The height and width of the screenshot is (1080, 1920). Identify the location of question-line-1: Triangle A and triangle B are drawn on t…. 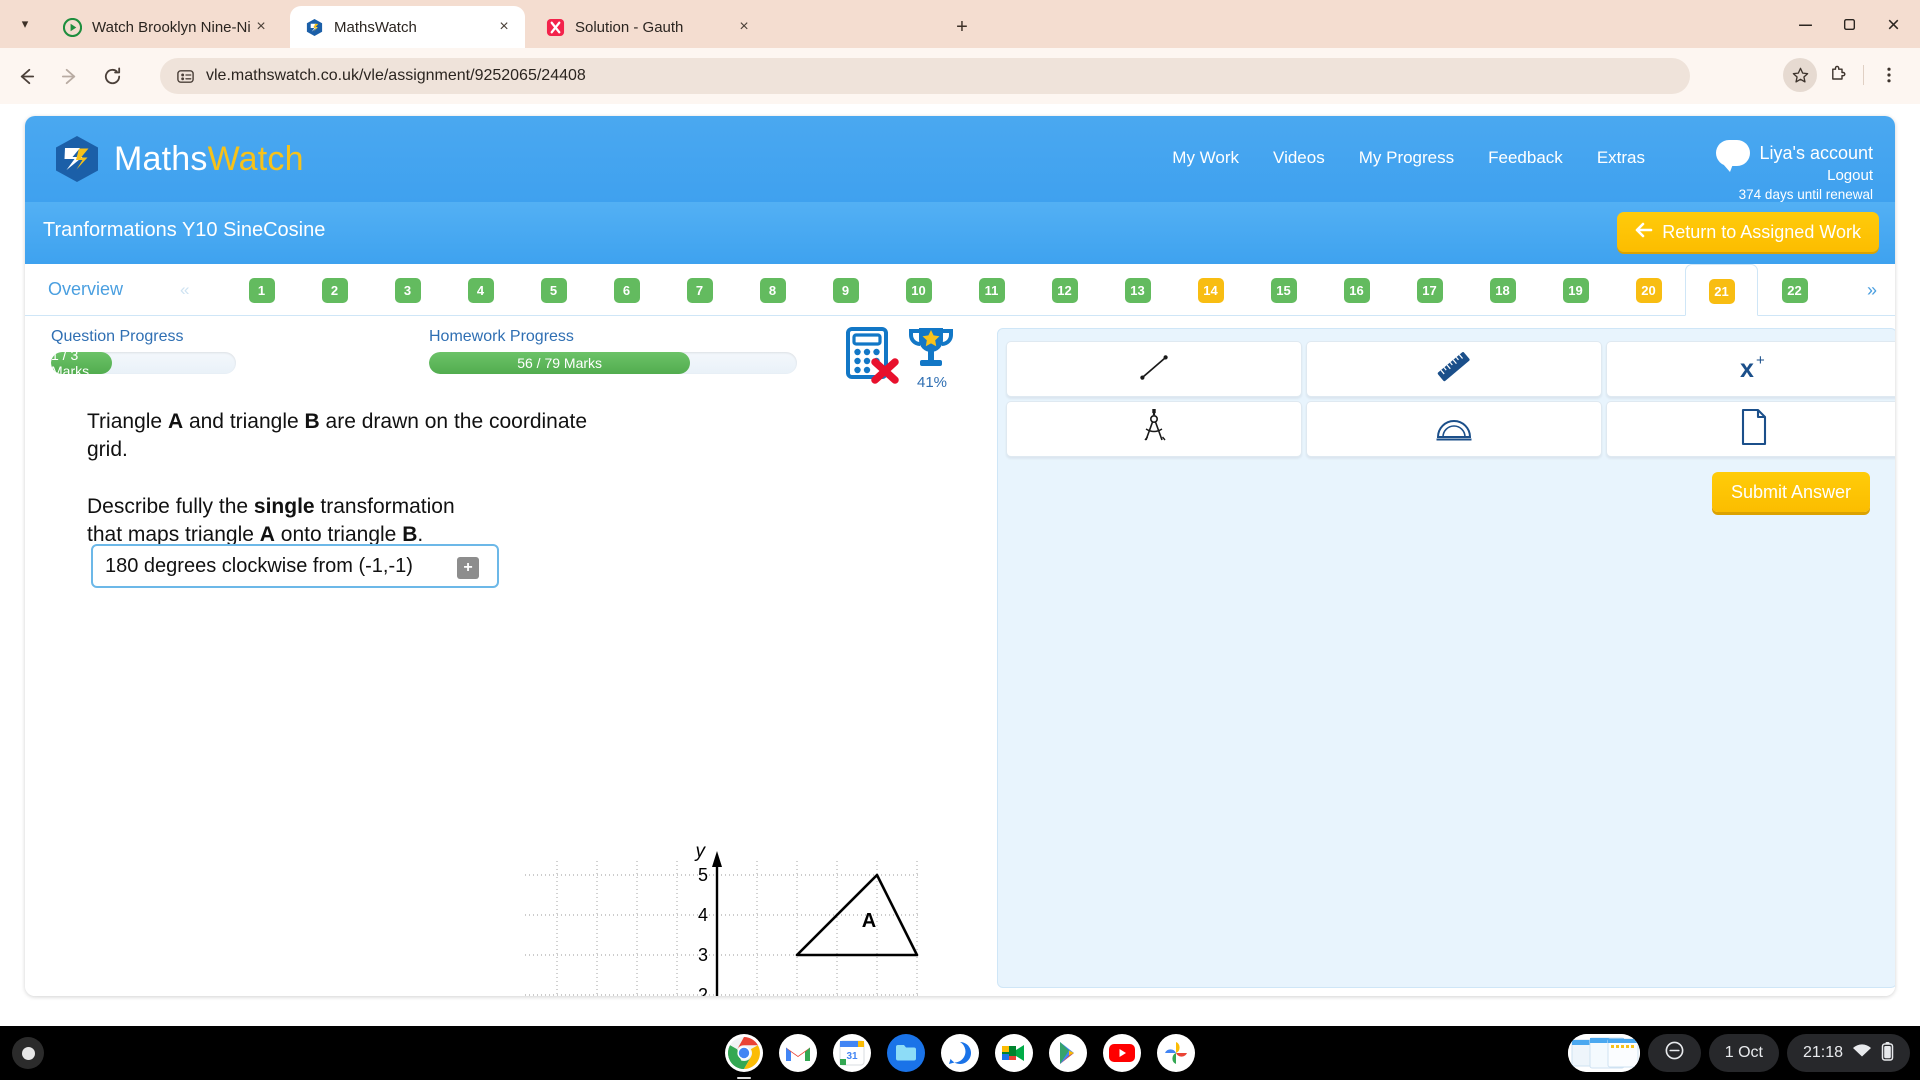
(337, 436).